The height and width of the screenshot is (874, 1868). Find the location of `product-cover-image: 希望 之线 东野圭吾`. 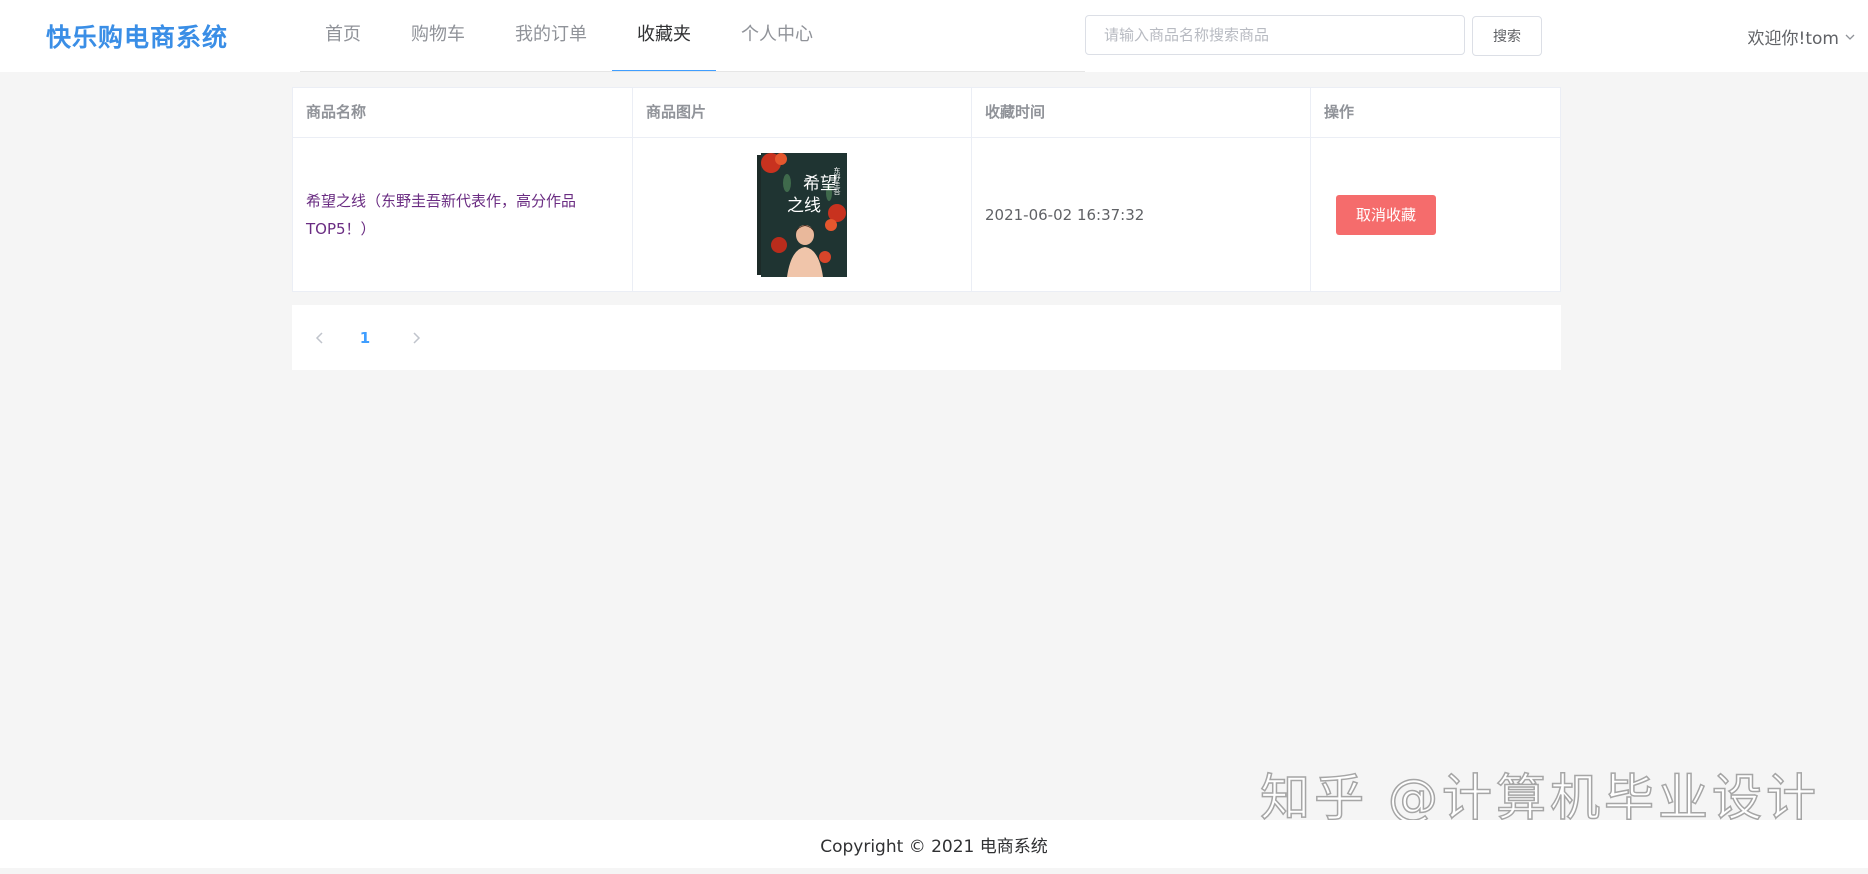

product-cover-image: 希望 之线 东野圭吾 is located at coordinates (802, 214).